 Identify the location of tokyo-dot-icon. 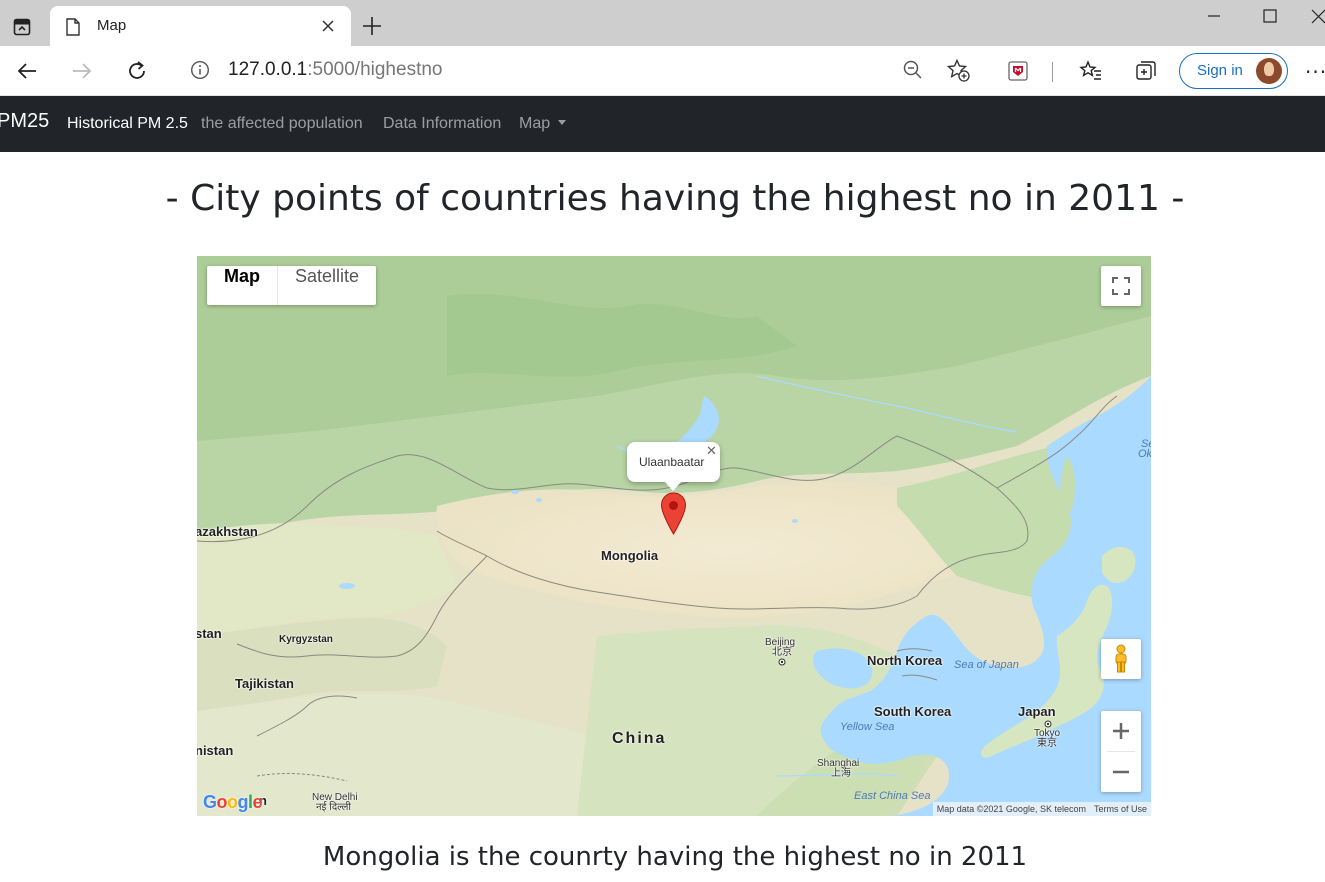
(1048, 724).